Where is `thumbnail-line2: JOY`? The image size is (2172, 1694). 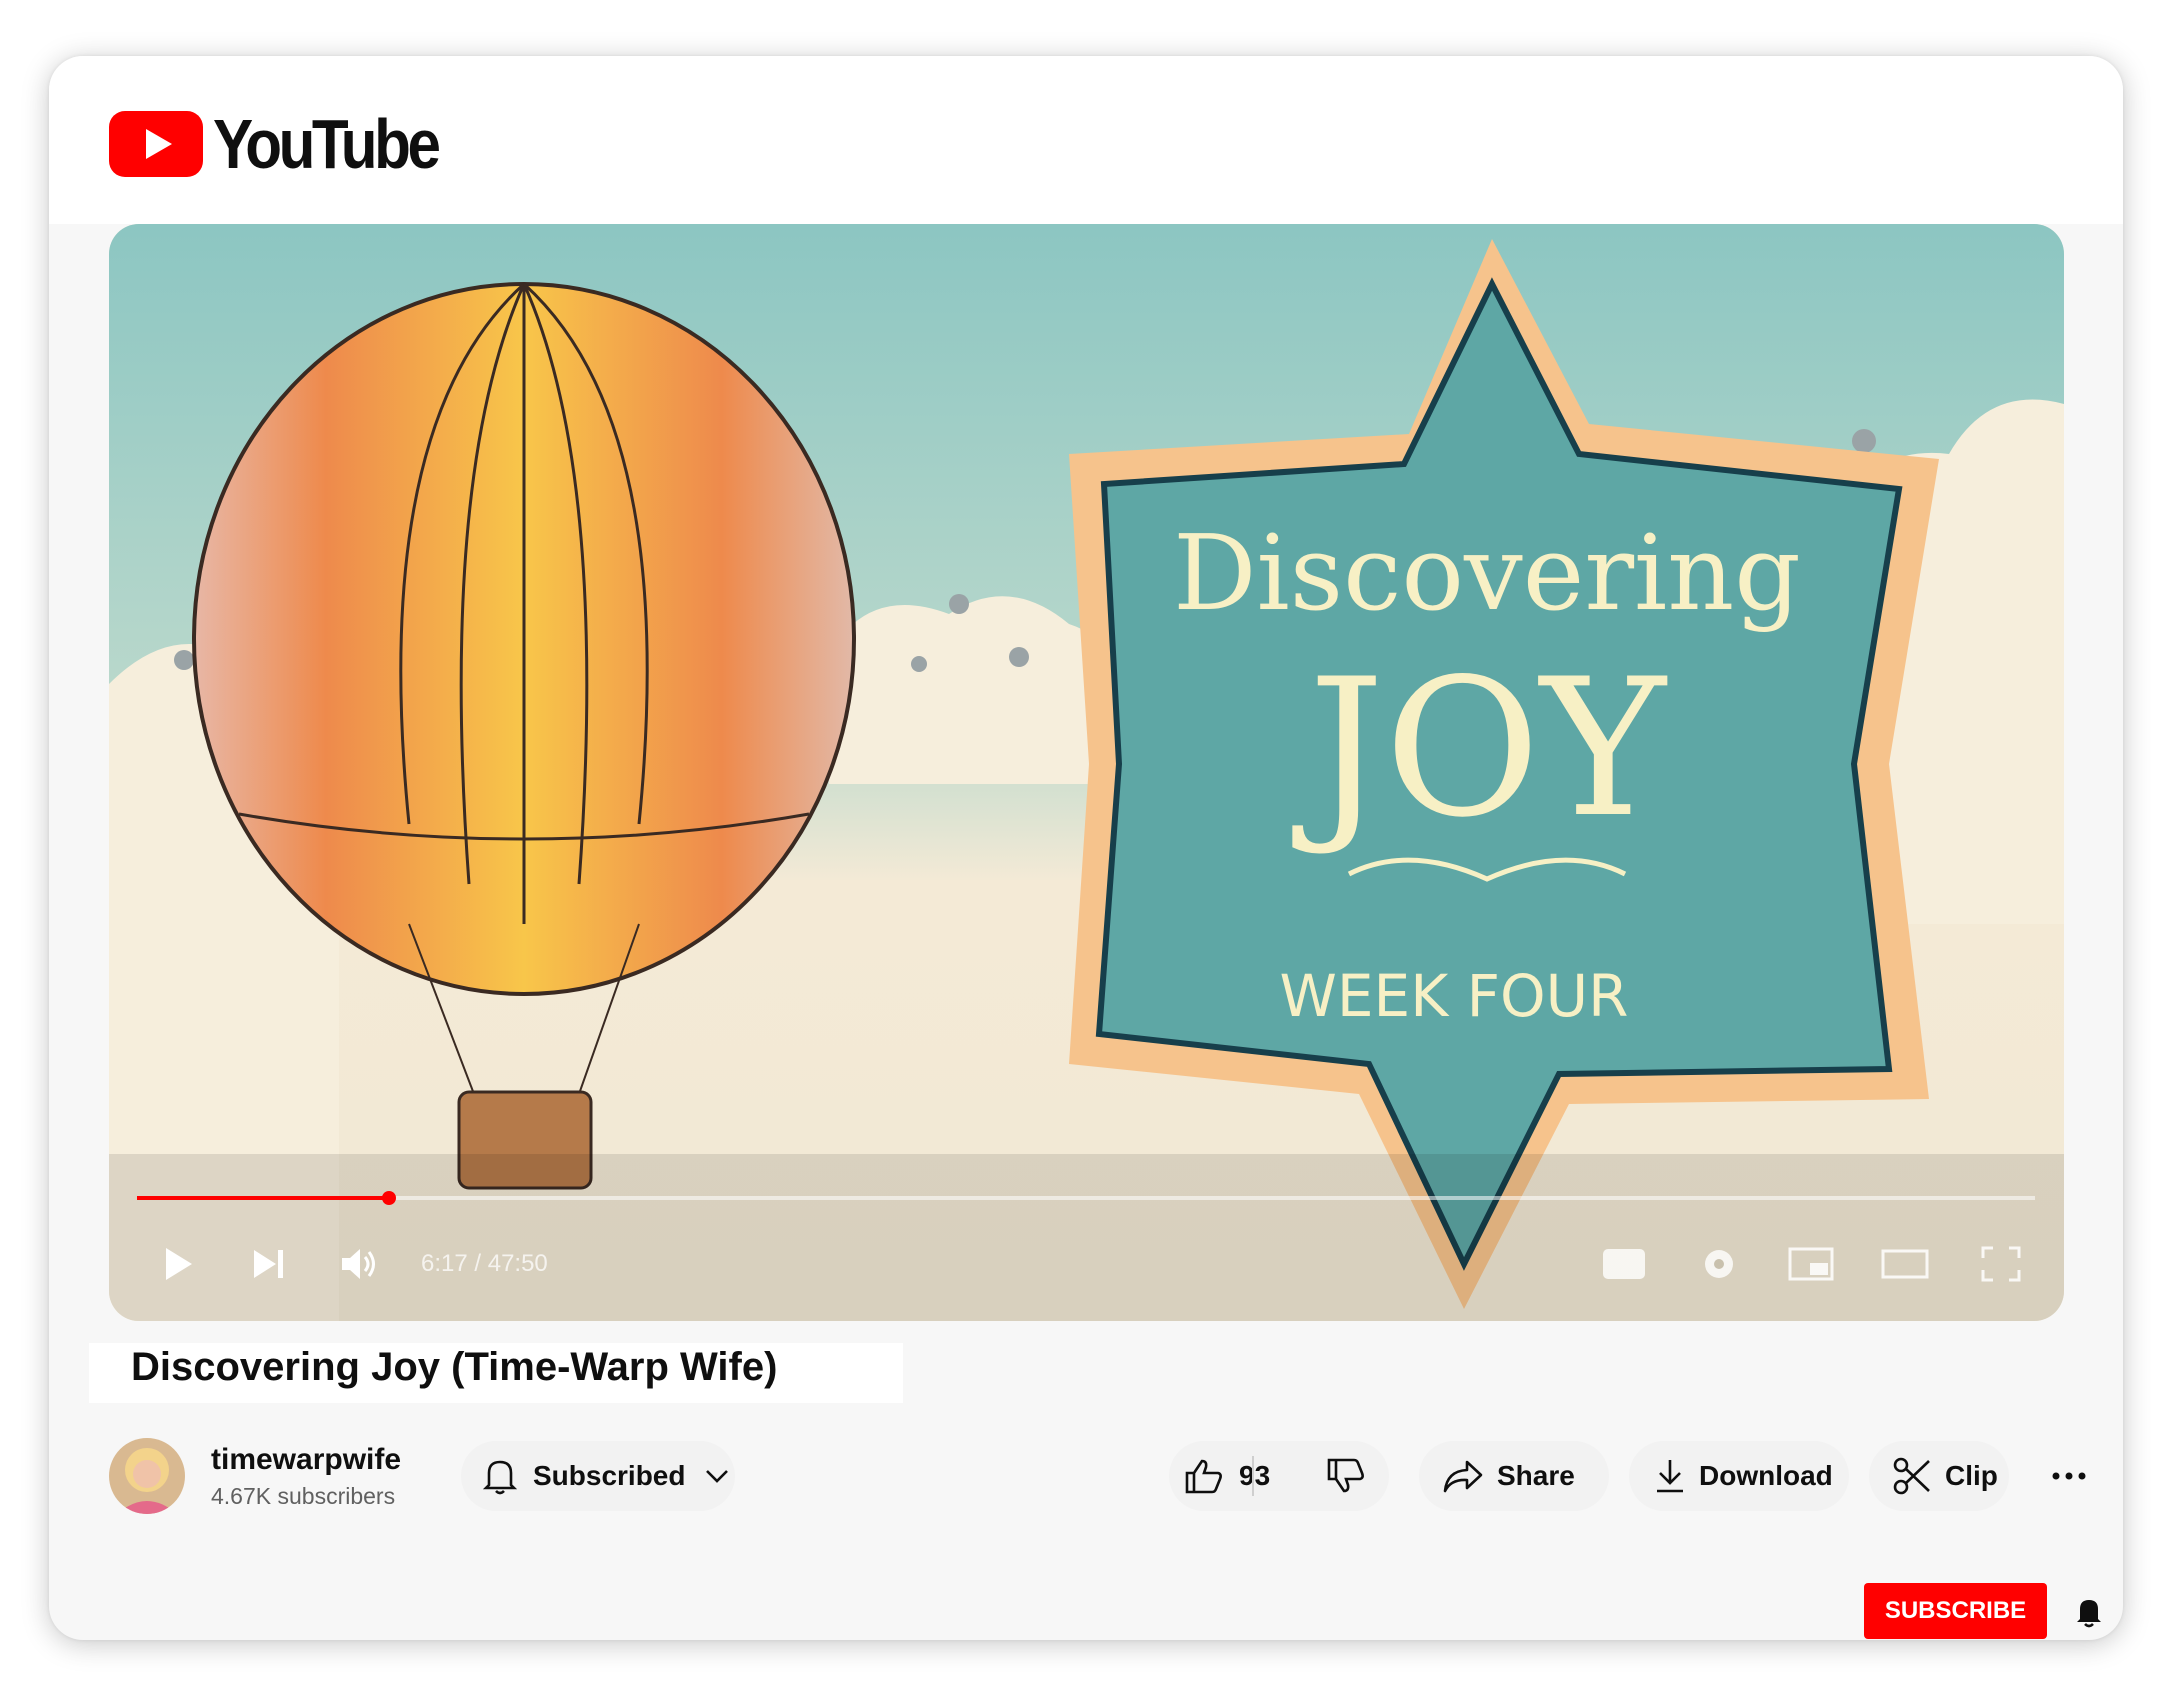
thumbnail-line2: JOY is located at coordinates (1480, 748).